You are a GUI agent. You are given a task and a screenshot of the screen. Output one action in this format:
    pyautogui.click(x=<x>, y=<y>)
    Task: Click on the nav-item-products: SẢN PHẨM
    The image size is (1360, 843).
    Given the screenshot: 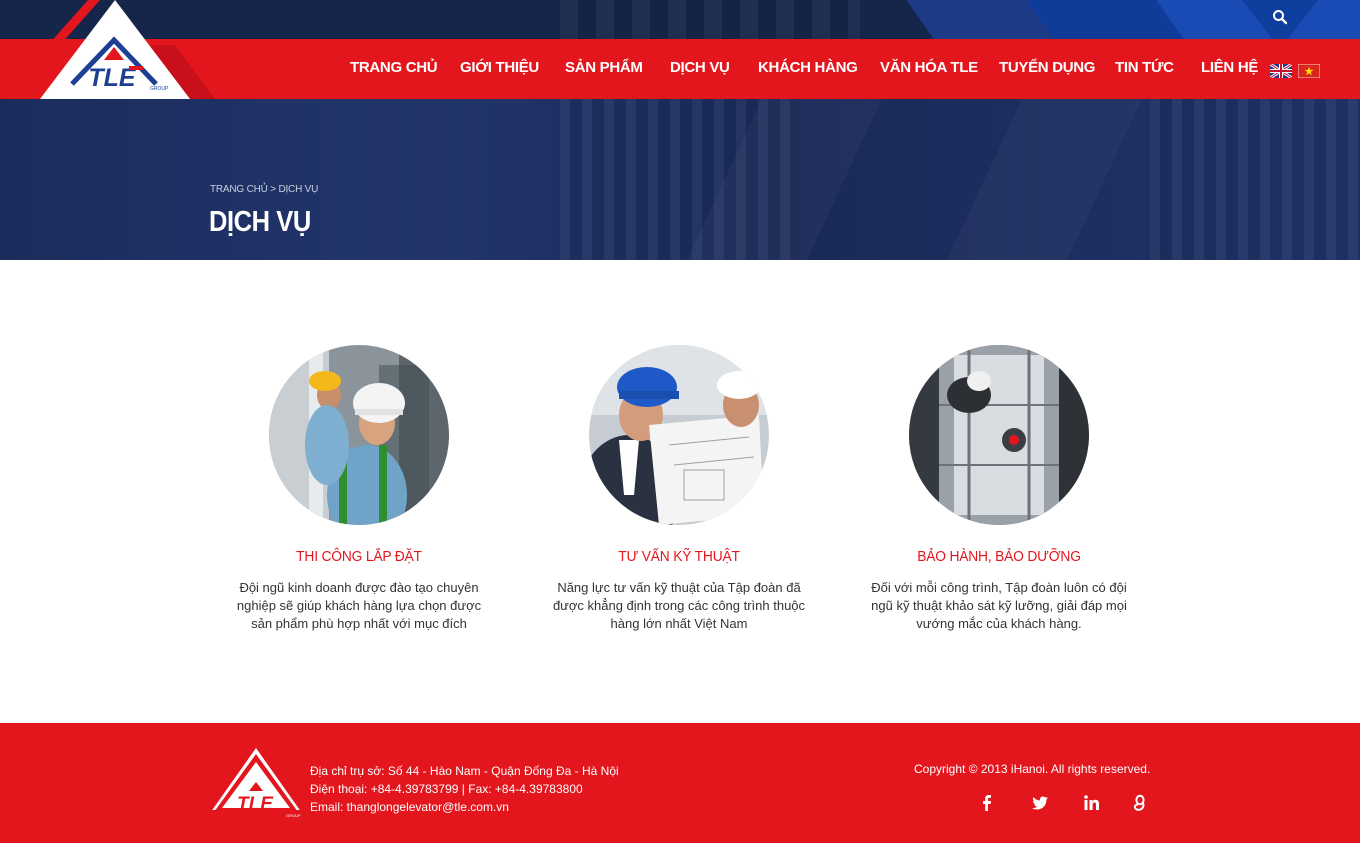 What is the action you would take?
    pyautogui.click(x=604, y=67)
    